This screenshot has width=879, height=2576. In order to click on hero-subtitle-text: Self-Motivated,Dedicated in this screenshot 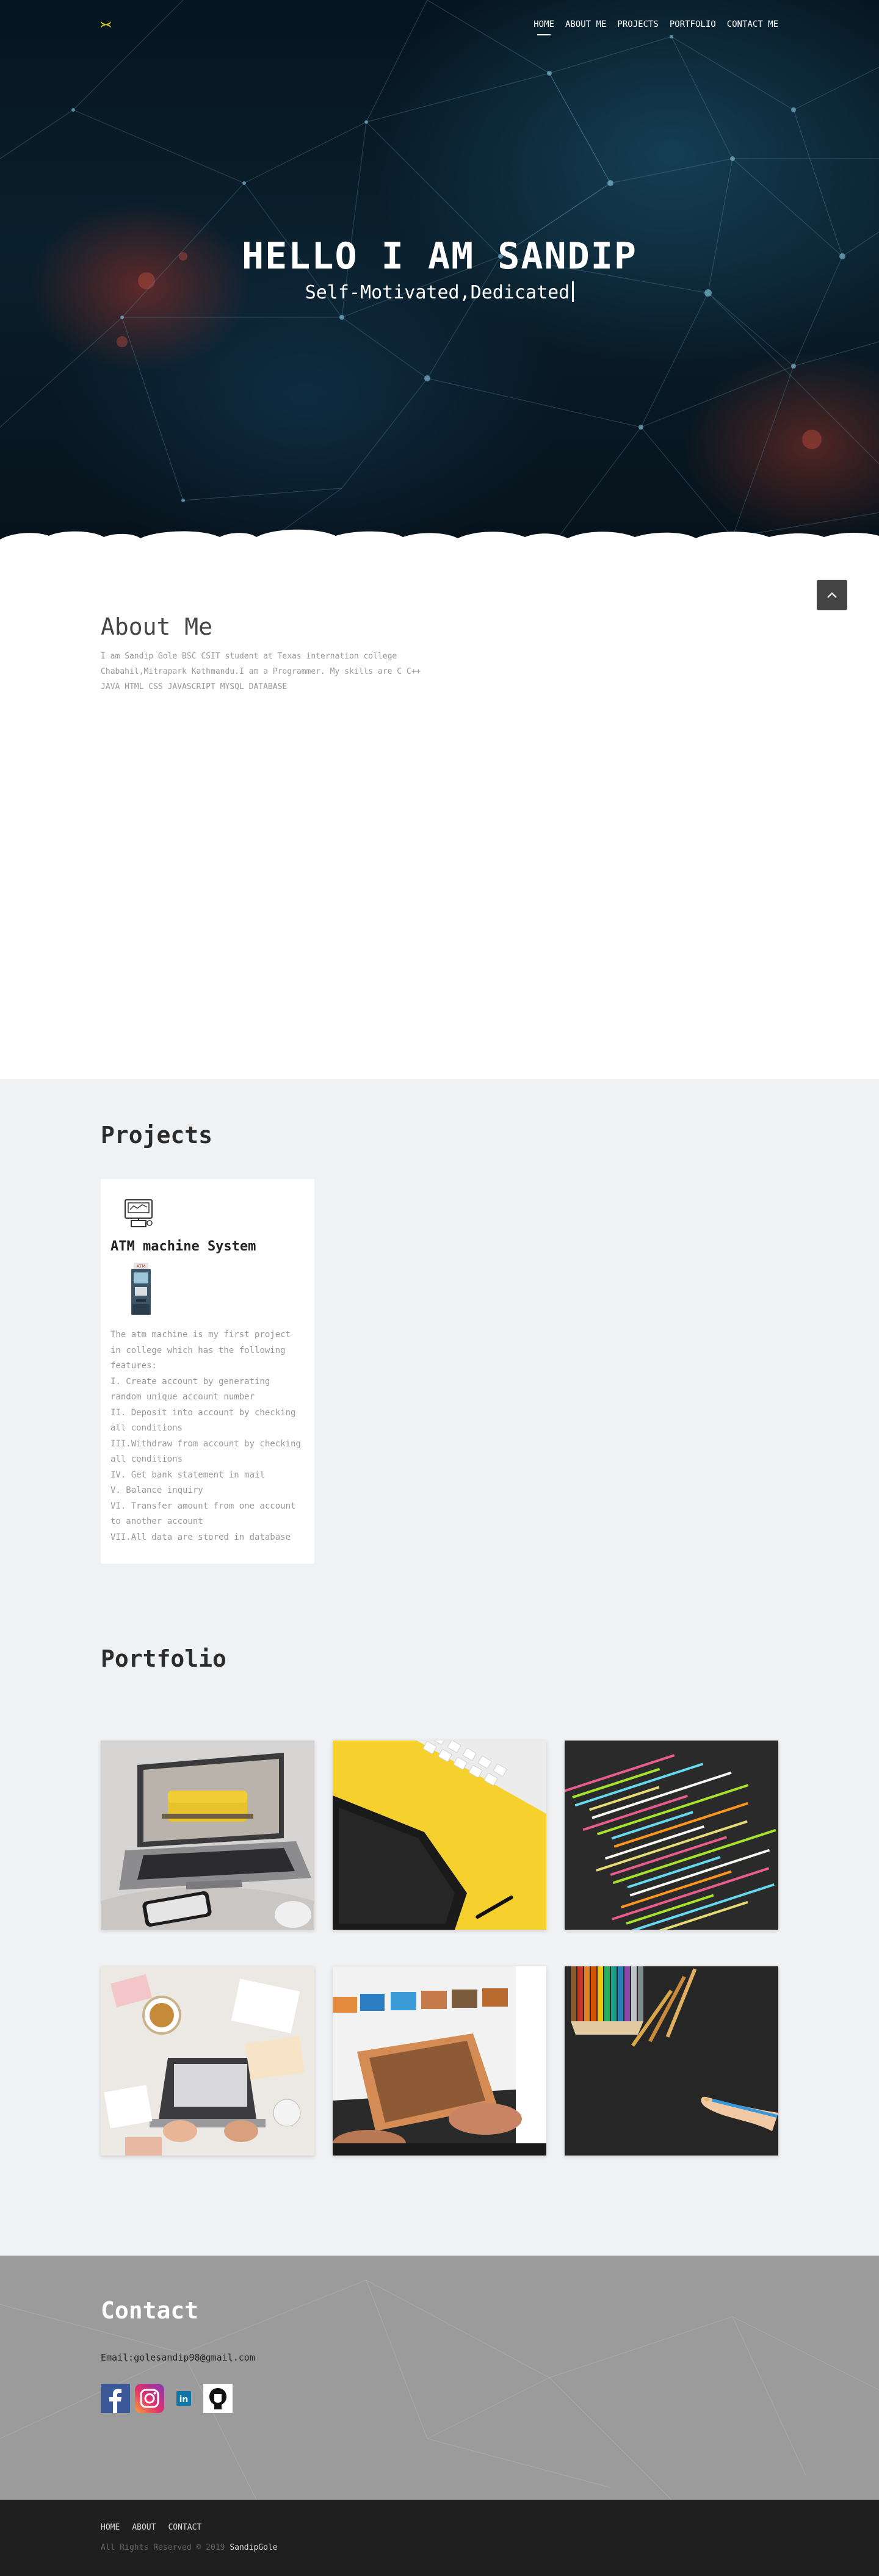, I will do `click(437, 292)`.